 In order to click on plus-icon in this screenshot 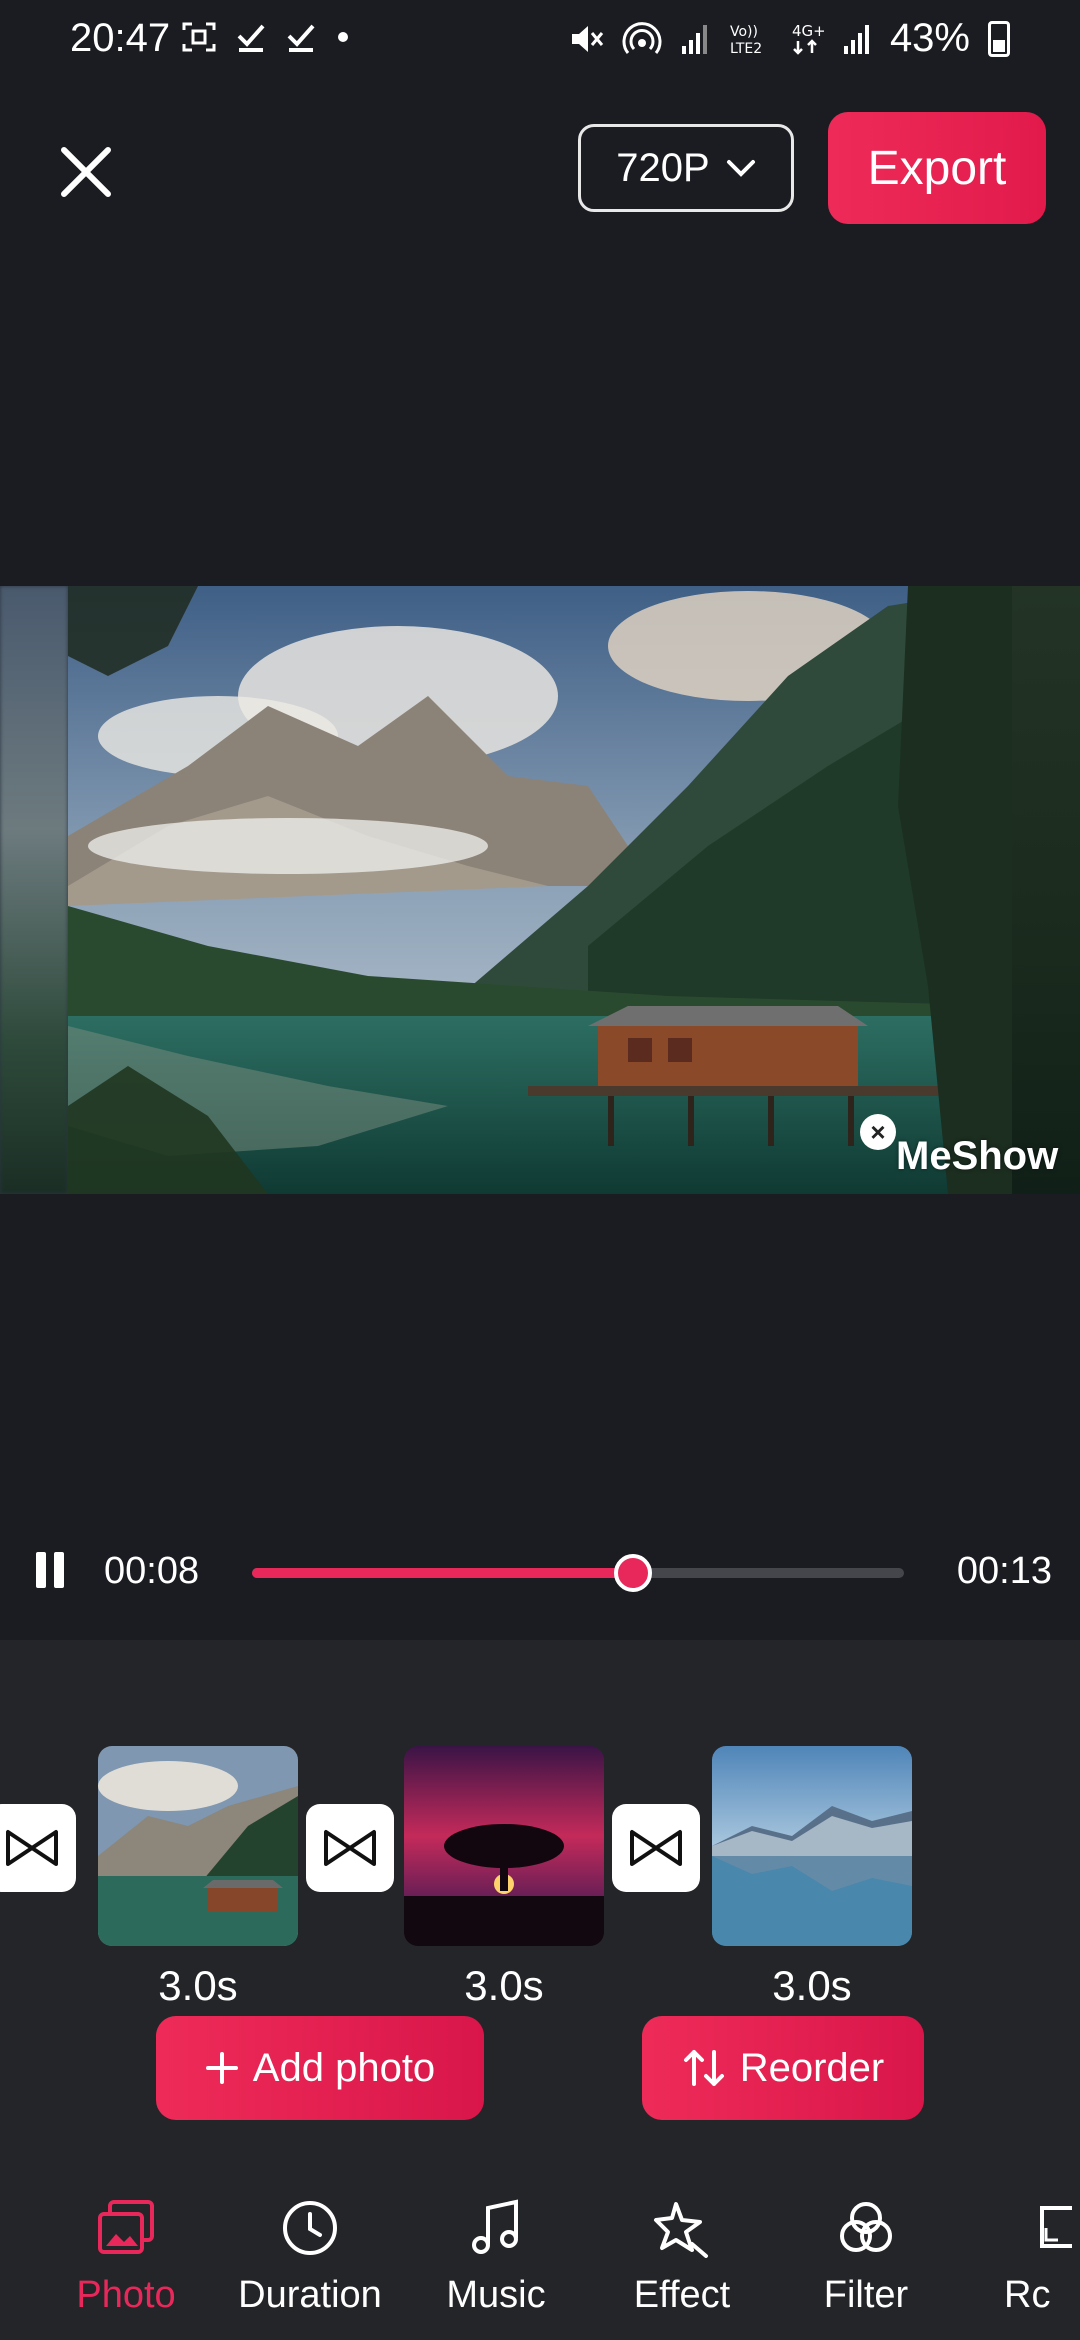, I will do `click(221, 2068)`.